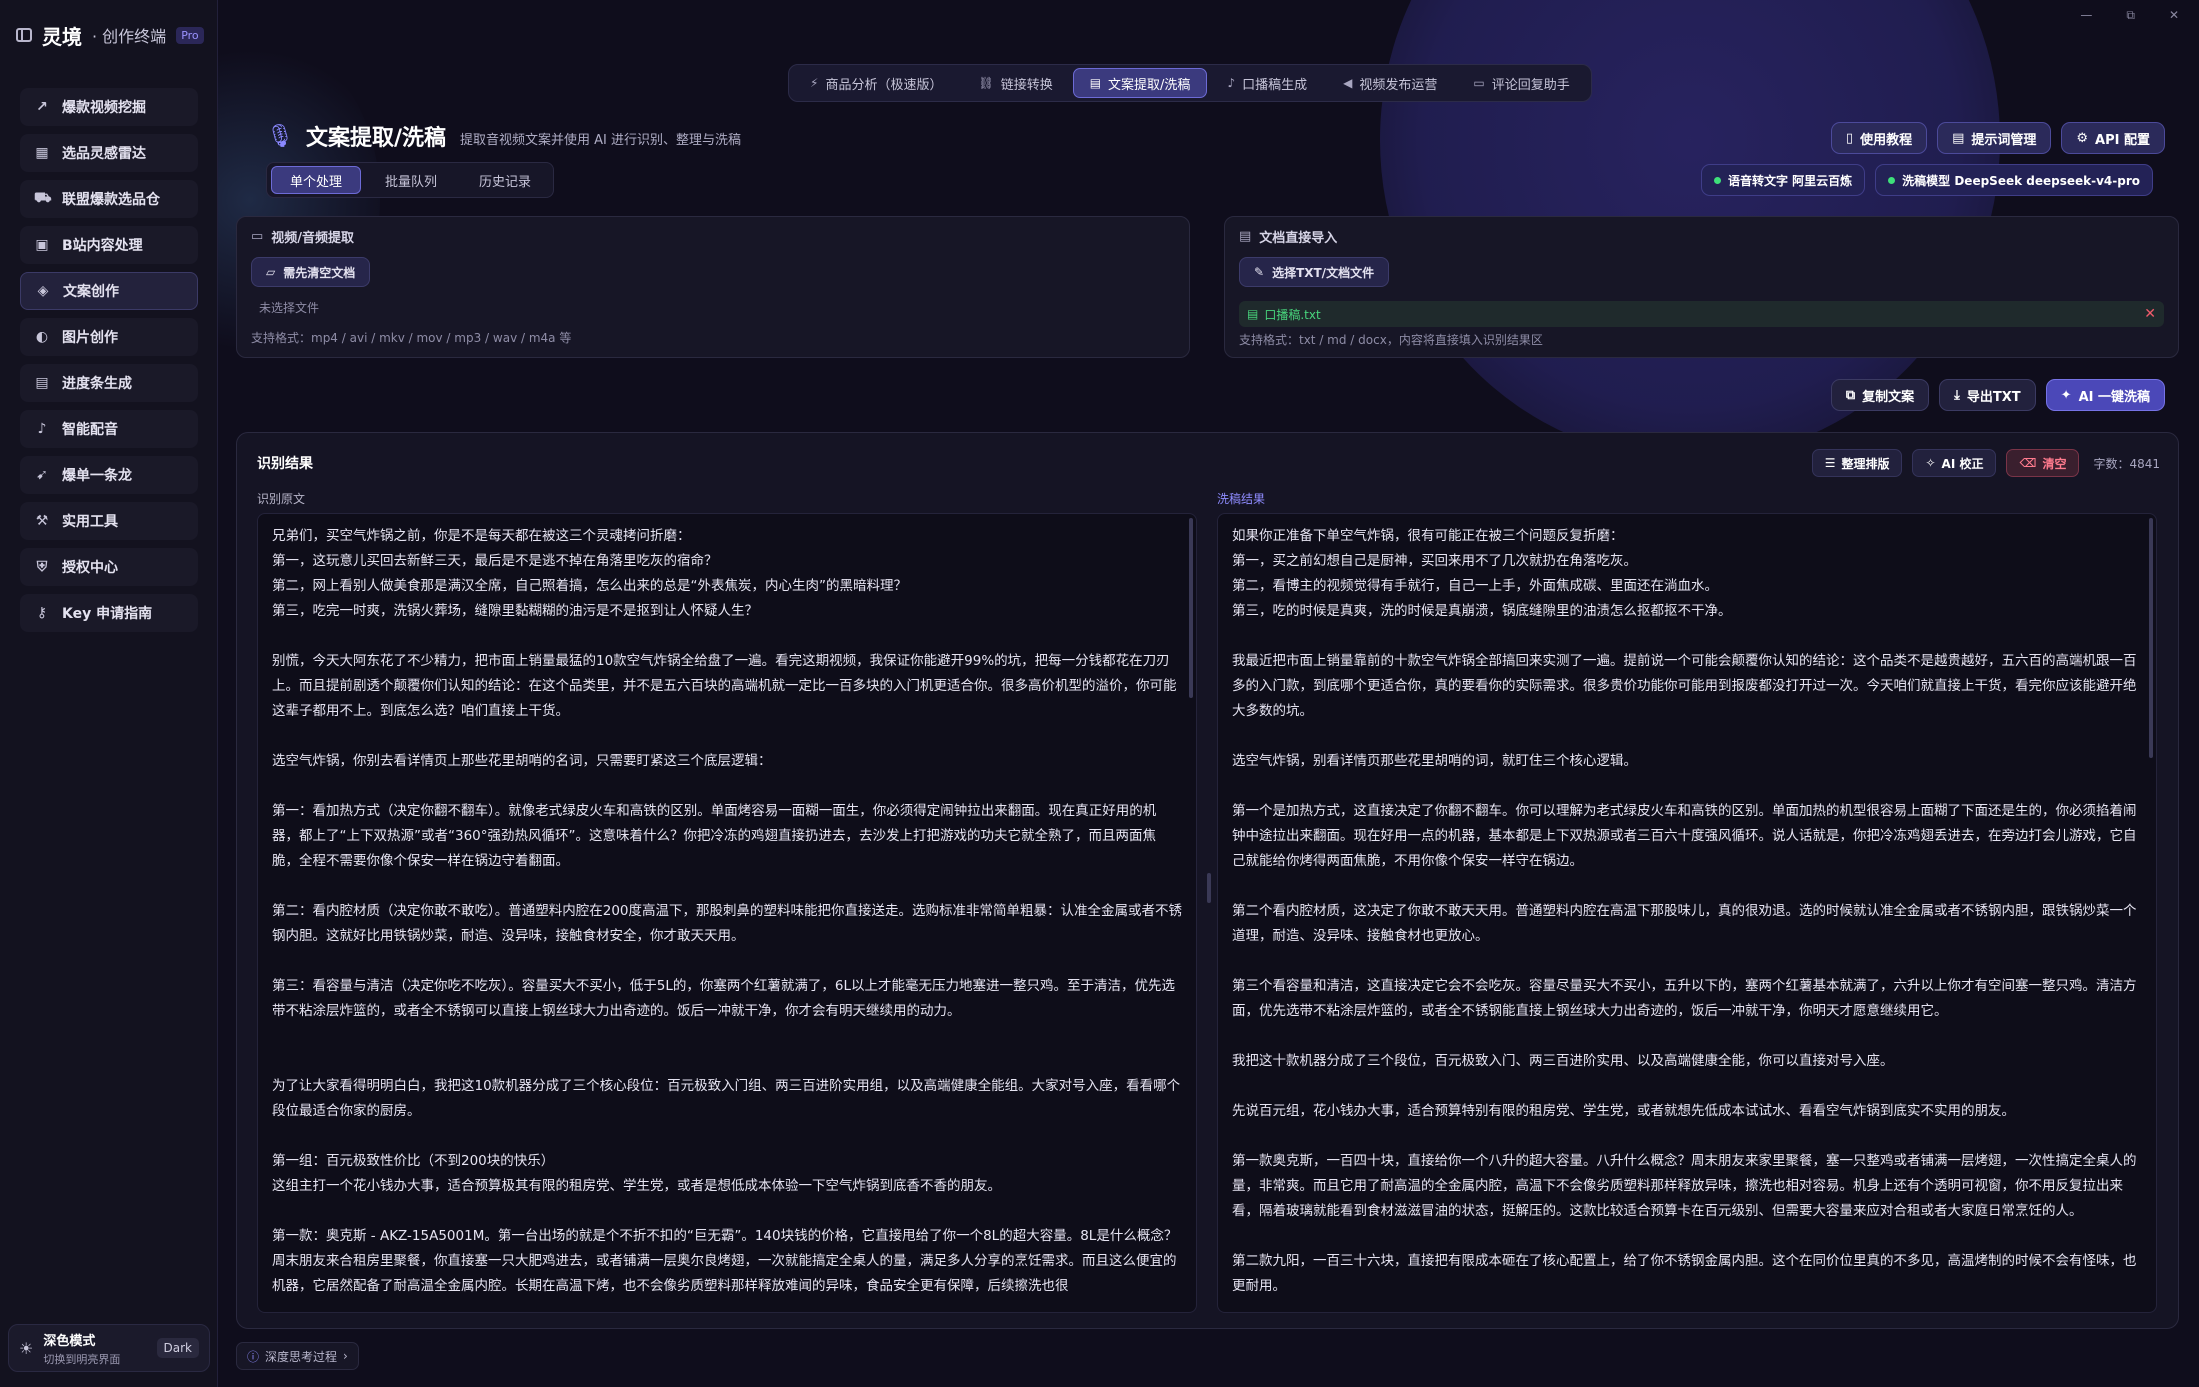 The image size is (2199, 1387). I want to click on minimize-icon: —, so click(2086, 15).